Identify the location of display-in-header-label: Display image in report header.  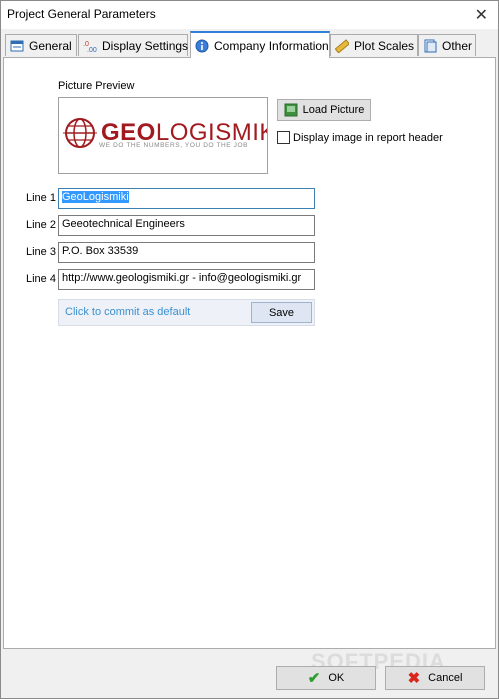
(368, 137).